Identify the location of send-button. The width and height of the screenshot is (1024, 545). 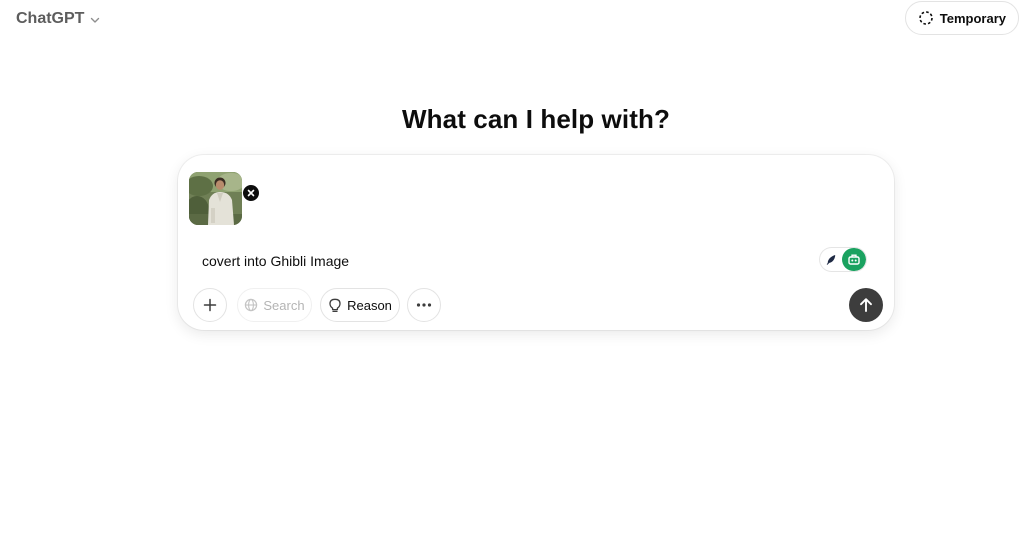
(866, 305).